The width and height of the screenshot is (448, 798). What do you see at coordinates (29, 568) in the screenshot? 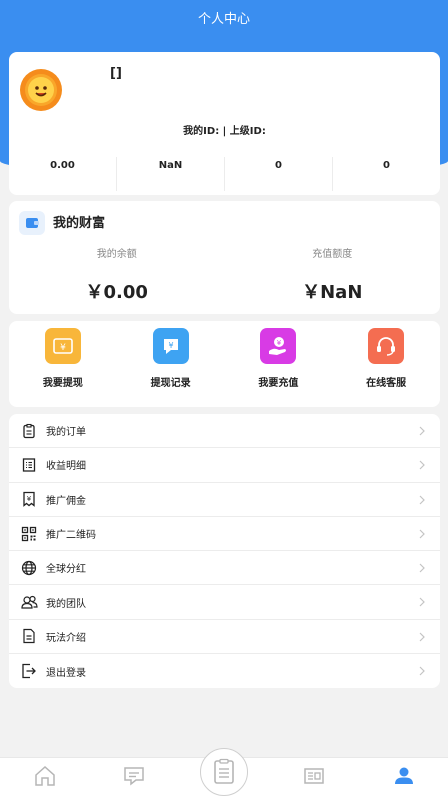
I see `globe-icon` at bounding box center [29, 568].